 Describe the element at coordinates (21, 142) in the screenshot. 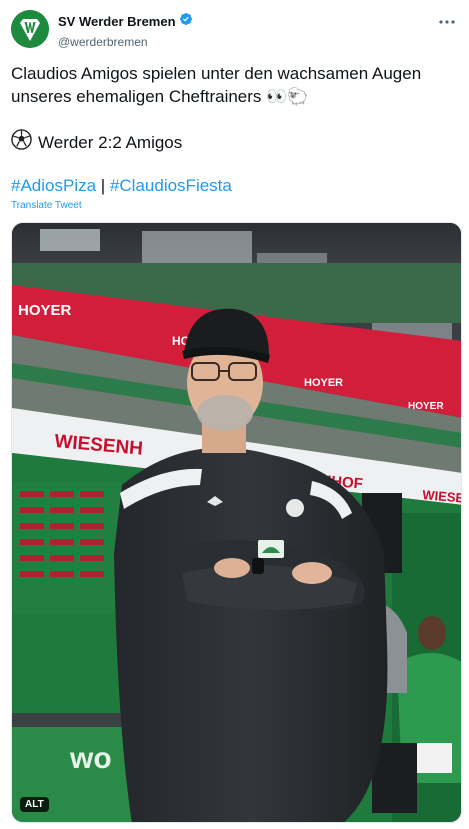

I see `soccer-ball-icon` at that location.